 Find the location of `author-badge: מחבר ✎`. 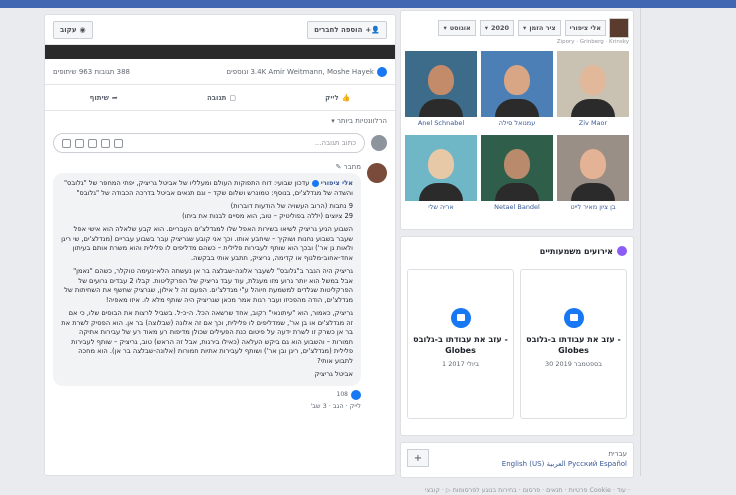

author-badge: מחבר ✎ is located at coordinates (348, 167).